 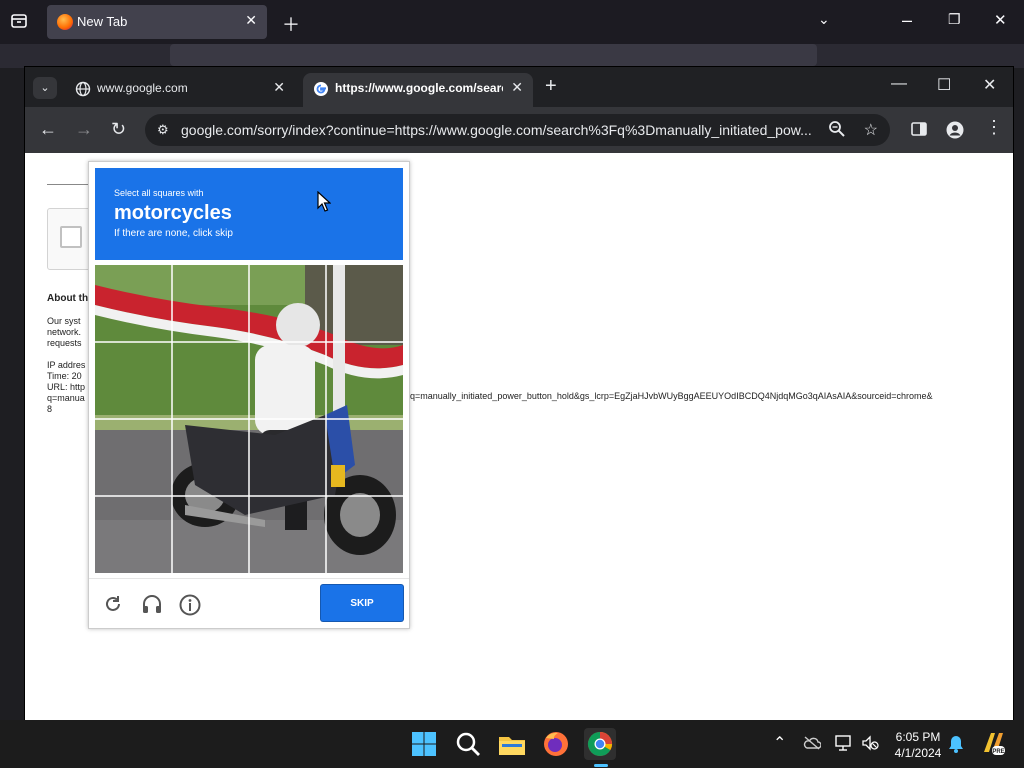 I want to click on side-panel-icon, so click(x=919, y=129).